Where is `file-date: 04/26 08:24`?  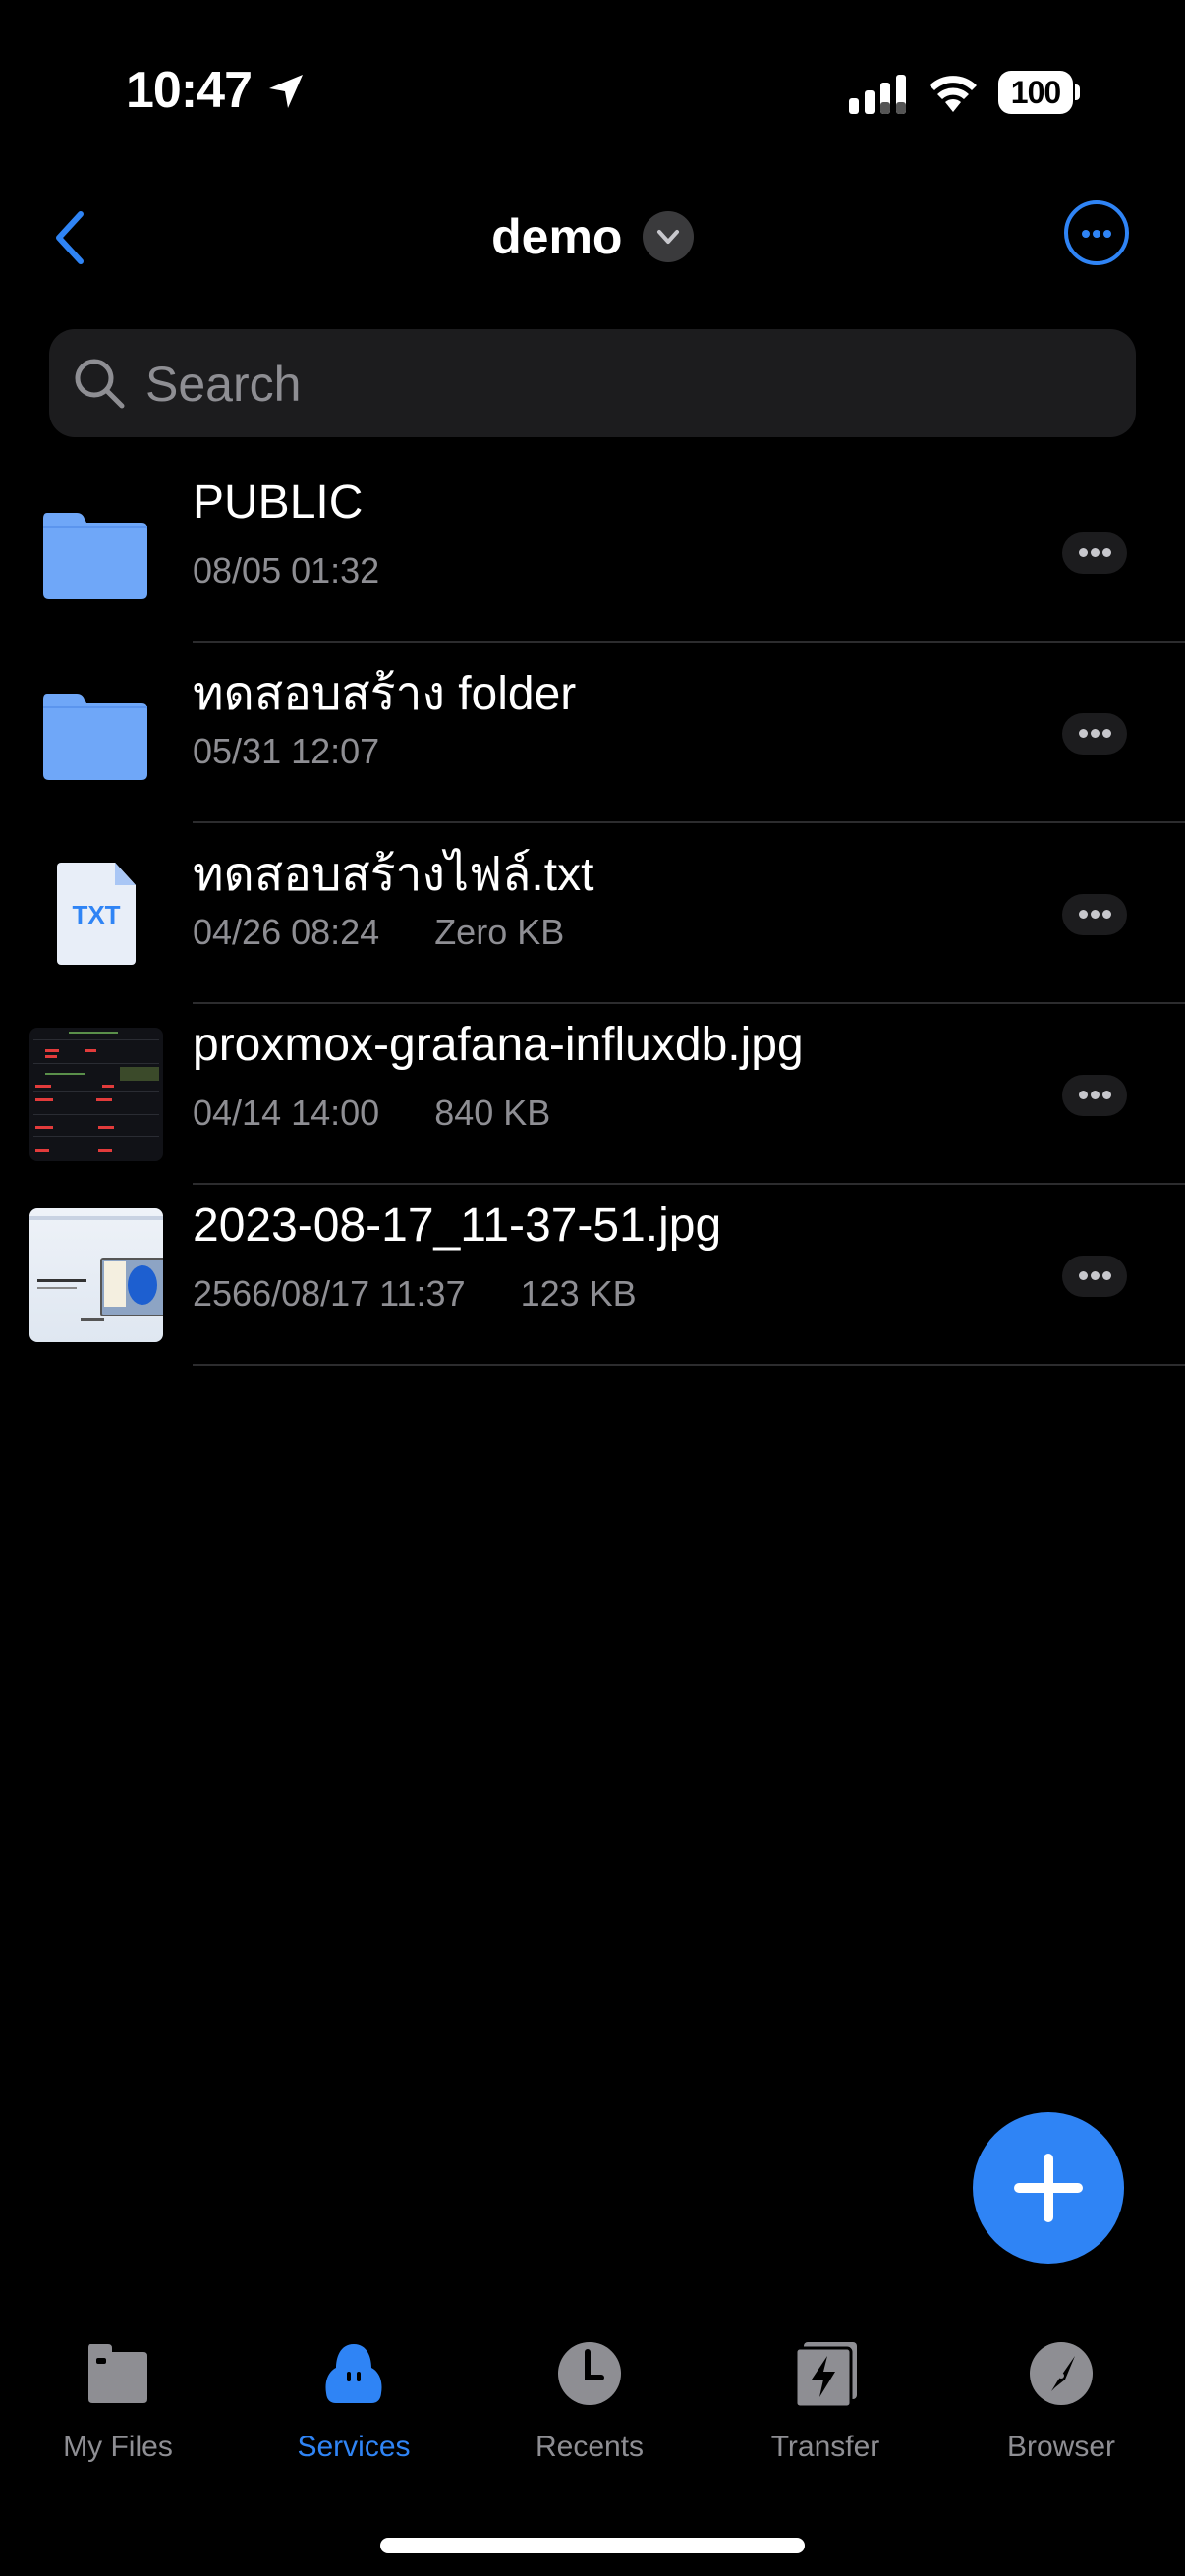 file-date: 04/26 08:24 is located at coordinates (287, 932).